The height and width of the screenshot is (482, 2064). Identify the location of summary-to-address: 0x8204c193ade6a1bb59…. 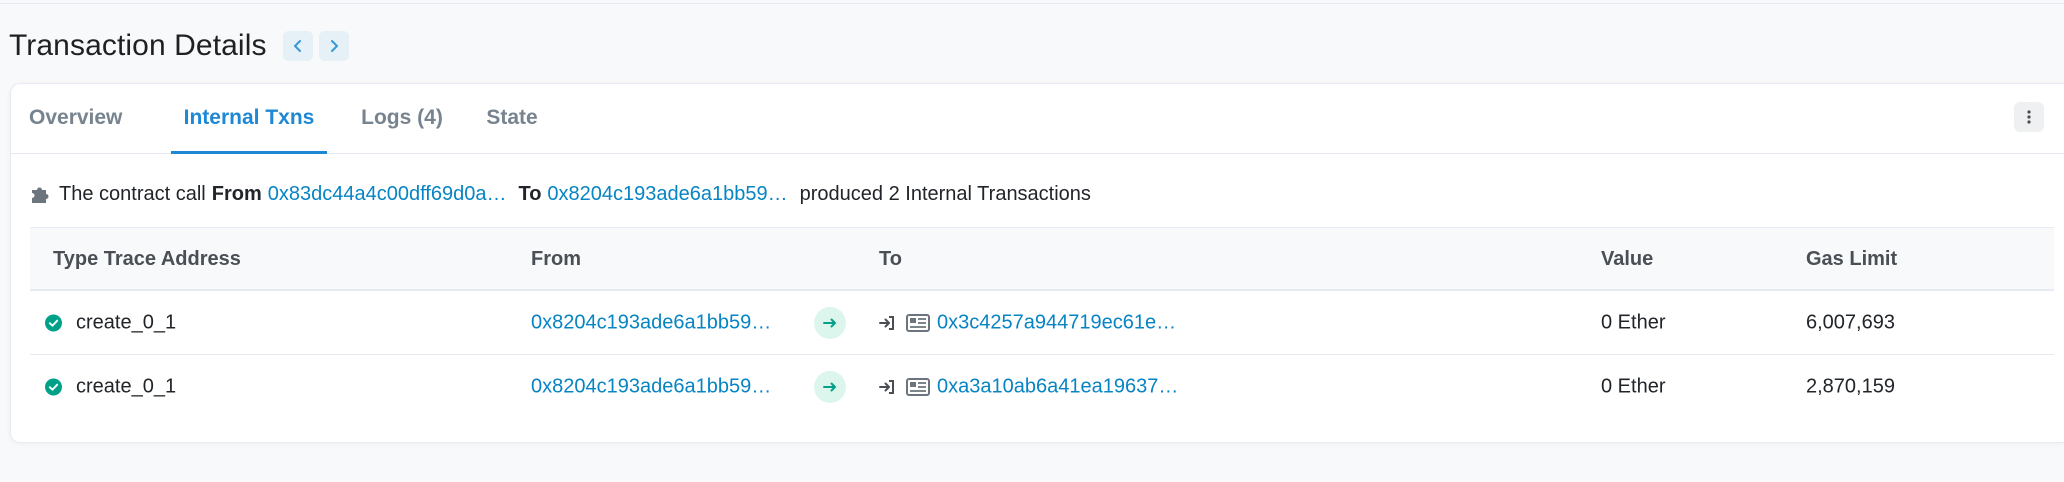
(667, 194).